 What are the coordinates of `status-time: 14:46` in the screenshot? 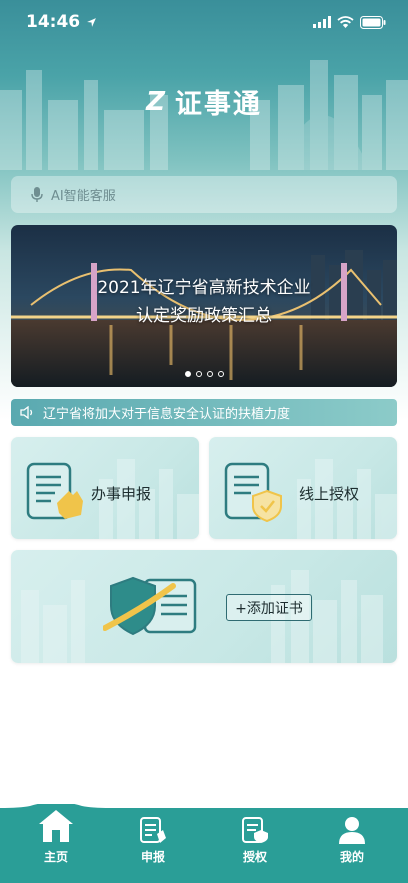 It's located at (61, 22).